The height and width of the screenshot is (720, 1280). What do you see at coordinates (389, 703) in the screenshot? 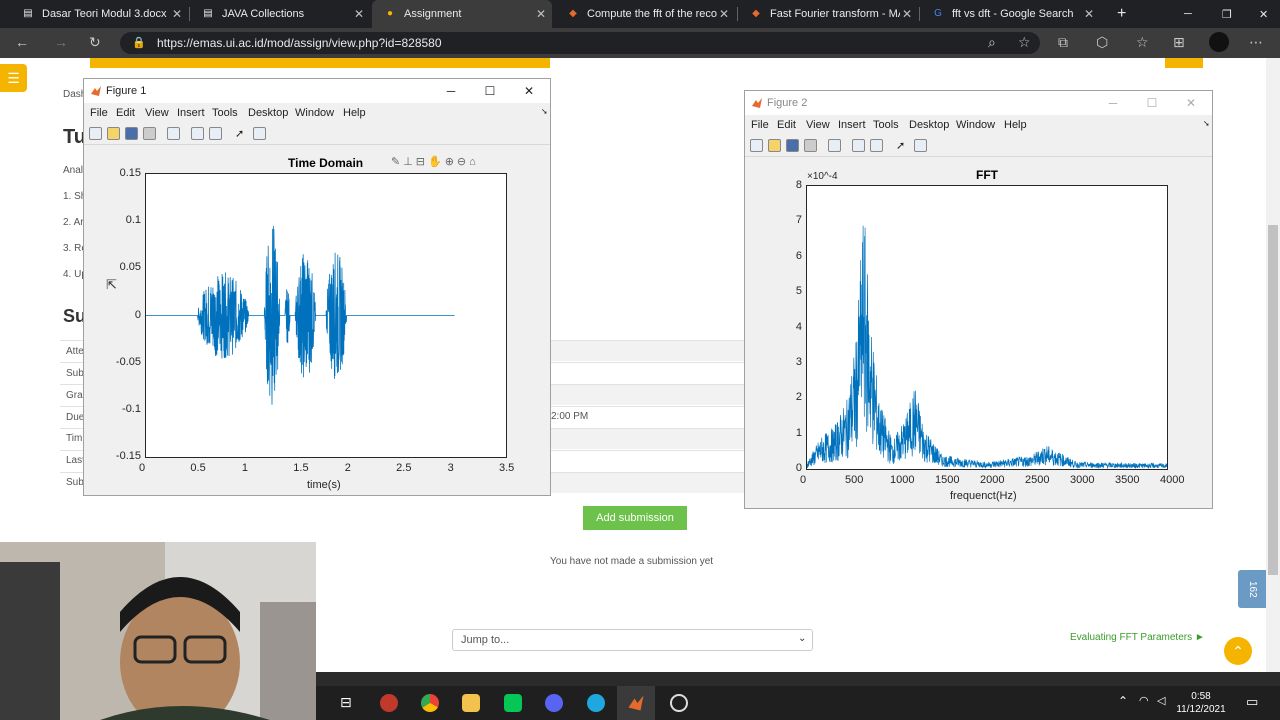
I see `app-icon` at bounding box center [389, 703].